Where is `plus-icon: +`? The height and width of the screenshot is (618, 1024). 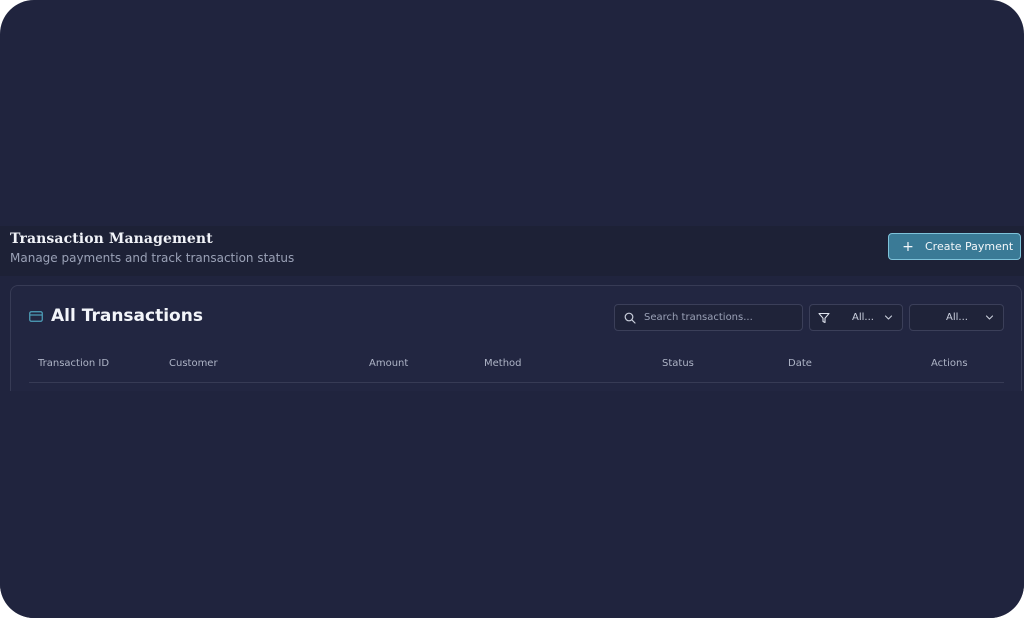
plus-icon: + is located at coordinates (908, 246).